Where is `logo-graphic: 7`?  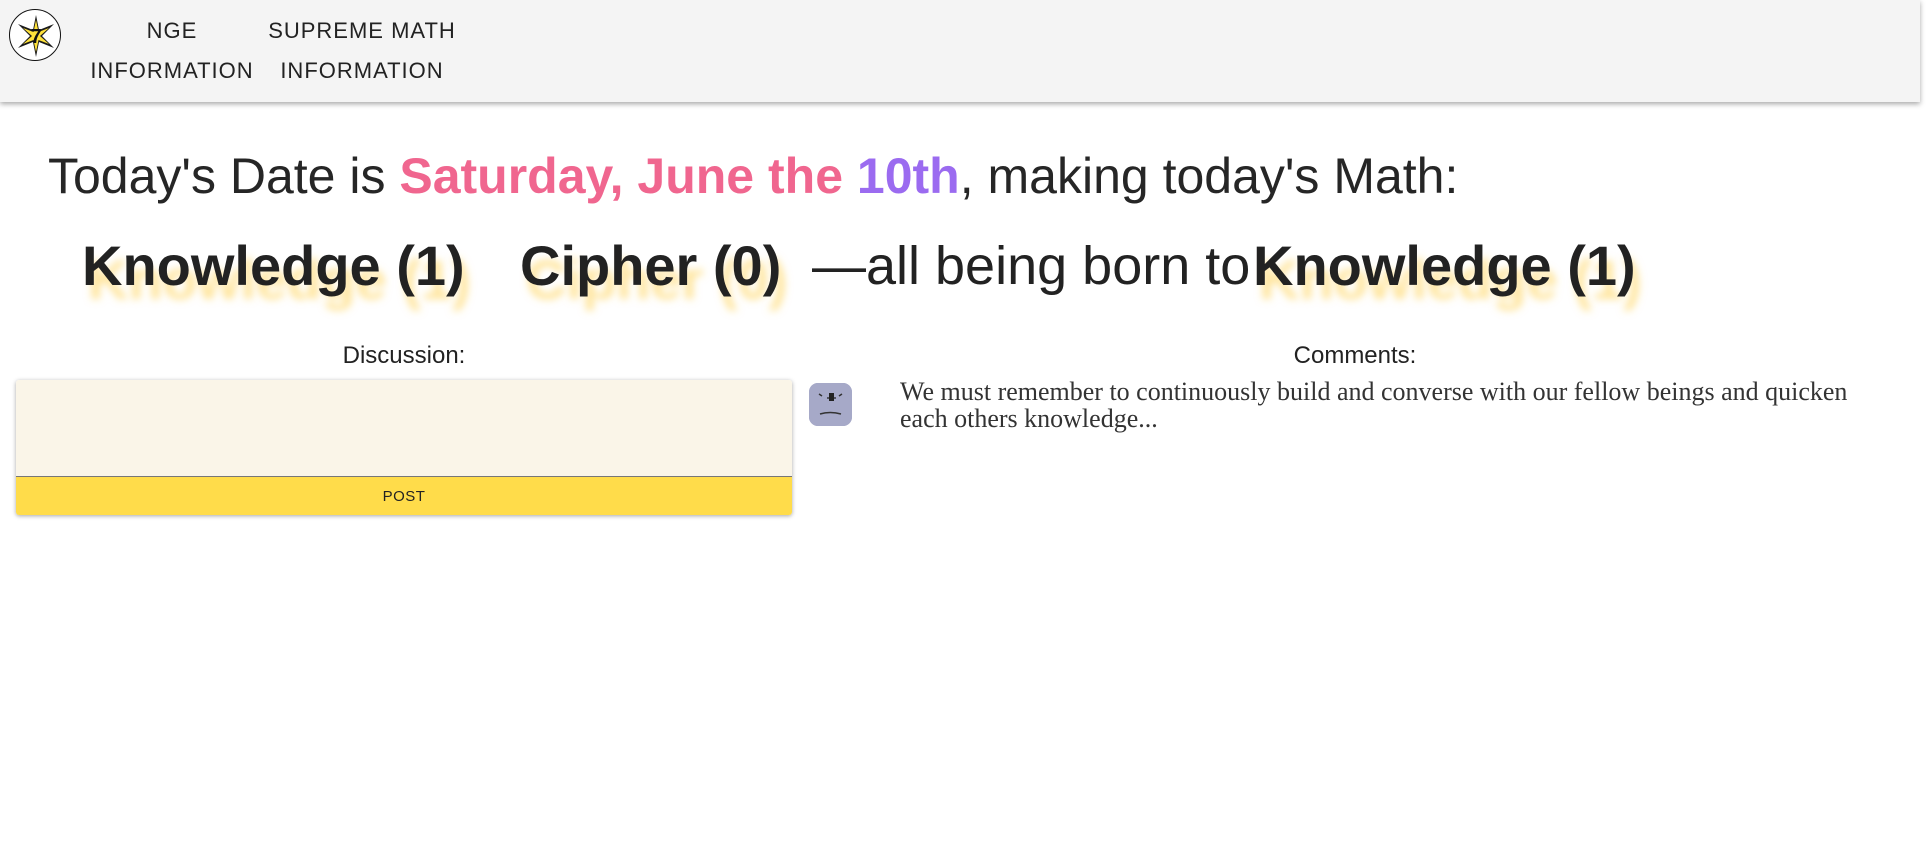 logo-graphic: 7 is located at coordinates (36, 36).